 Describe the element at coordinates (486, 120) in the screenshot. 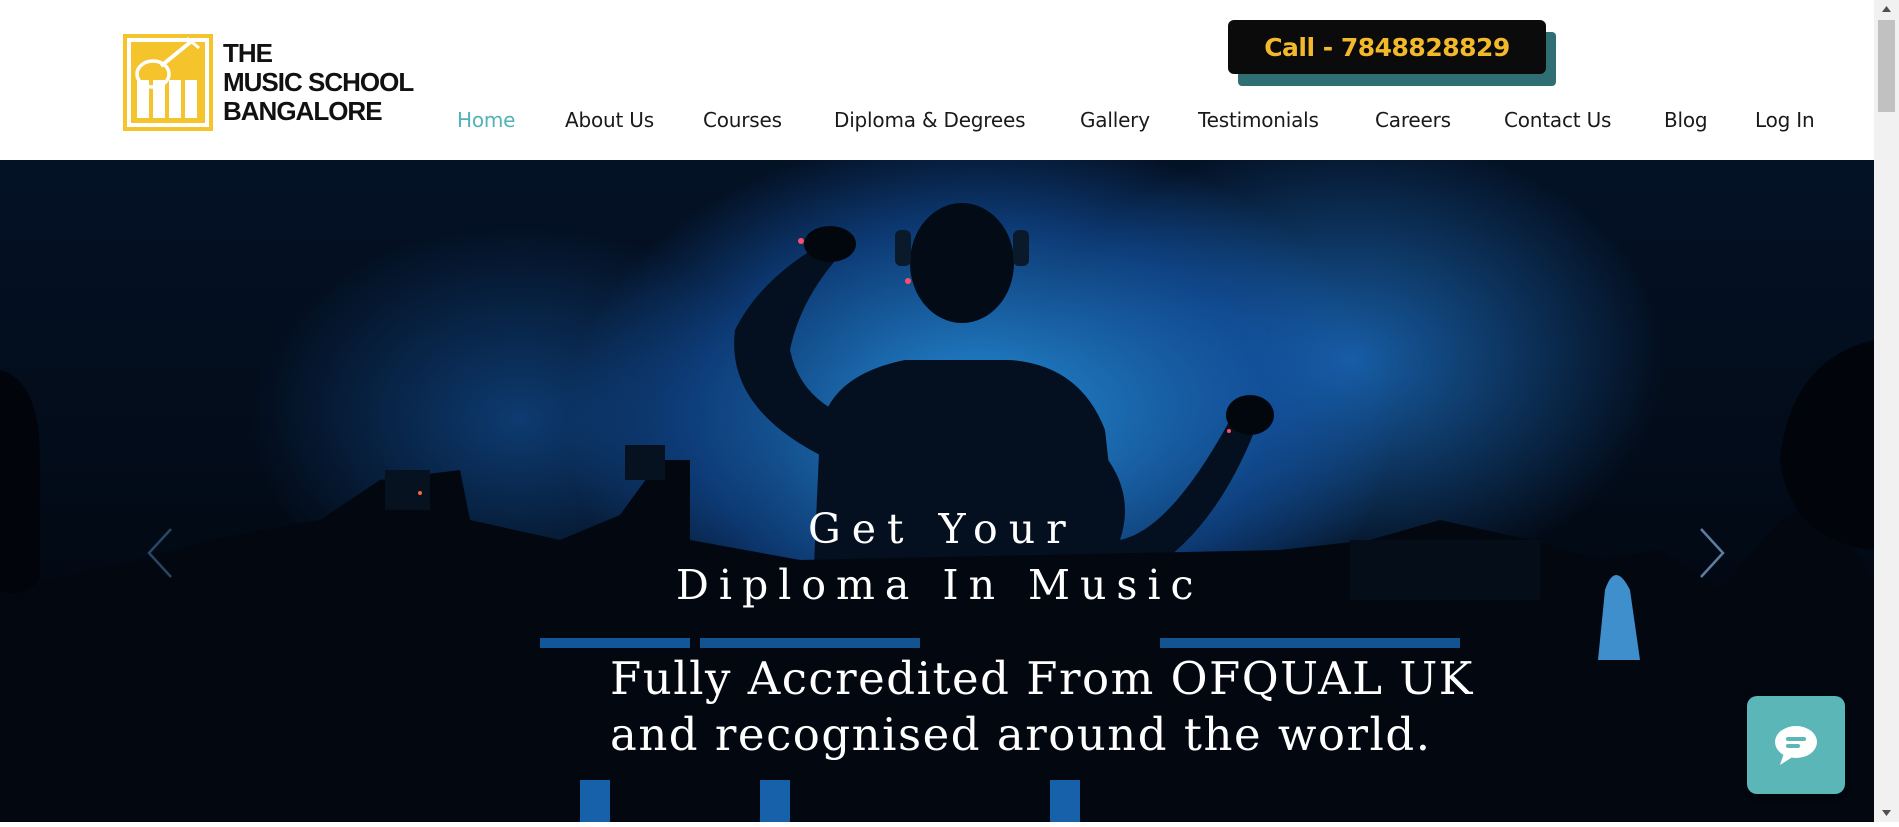

I see `nav-item-home: Home` at that location.